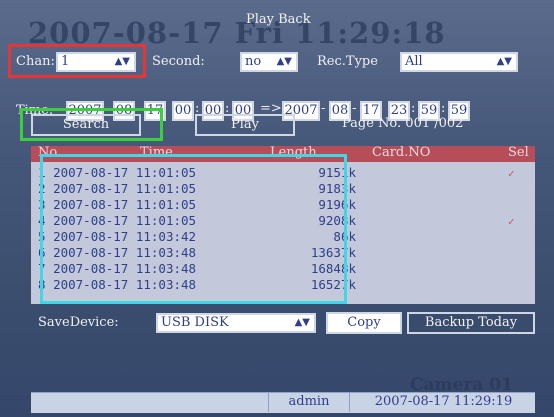 The height and width of the screenshot is (417, 554). Describe the element at coordinates (197, 172) in the screenshot. I see `table-row: 1 2007-08-17 11:01:05 9151k` at that location.